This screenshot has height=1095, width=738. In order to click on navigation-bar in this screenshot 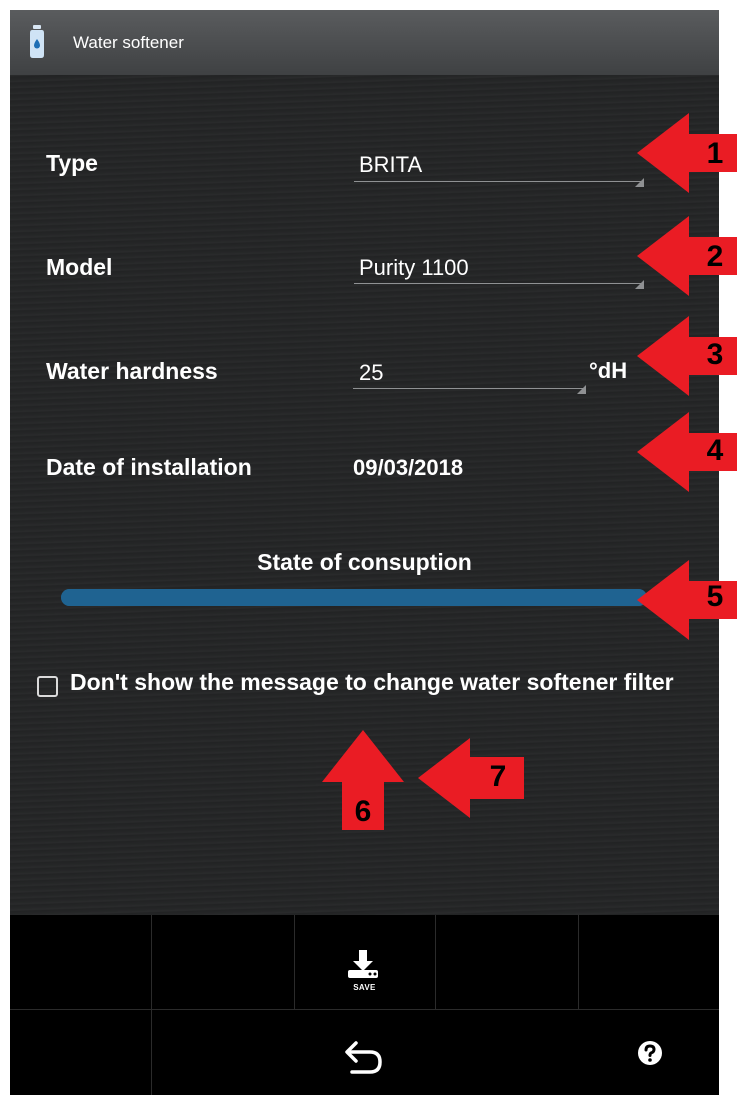, I will do `click(364, 1052)`.